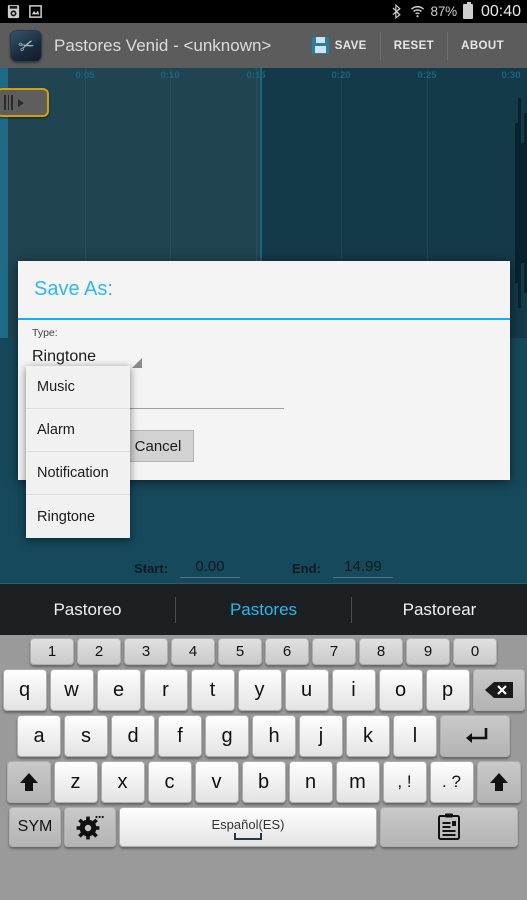 This screenshot has width=527, height=900. I want to click on keyboard-bottom-row: SYM Español(ES), so click(263, 827).